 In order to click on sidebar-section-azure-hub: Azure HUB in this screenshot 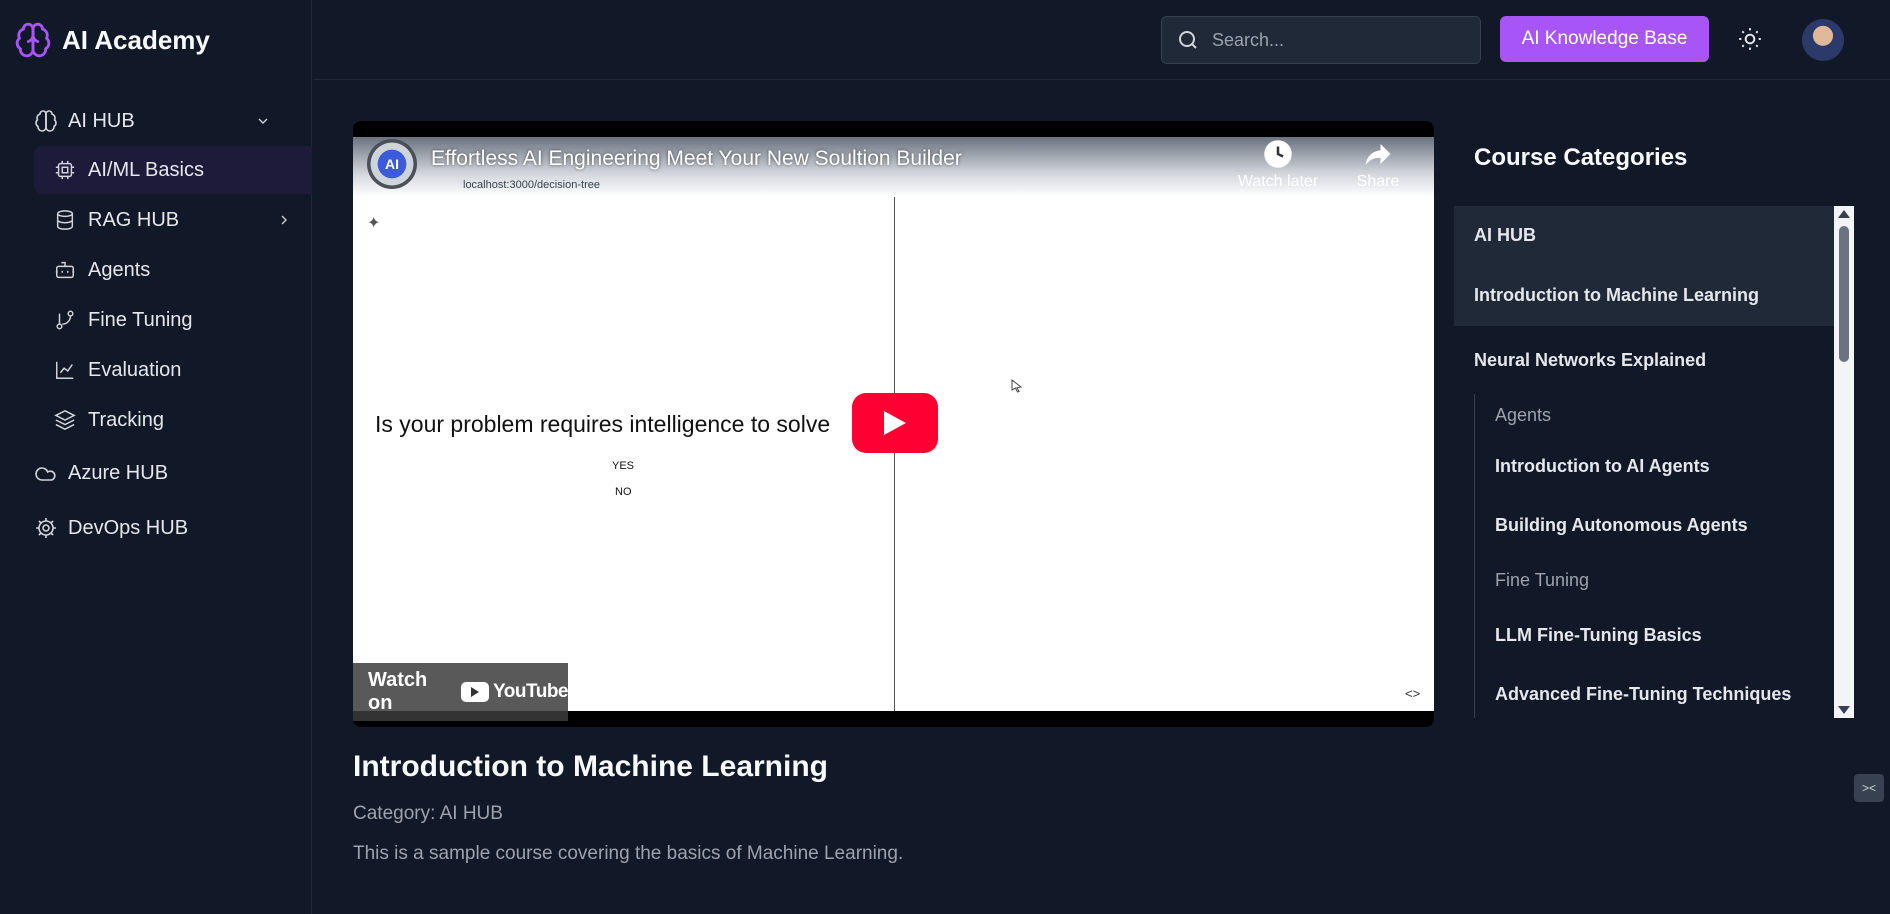, I will do `click(155, 473)`.